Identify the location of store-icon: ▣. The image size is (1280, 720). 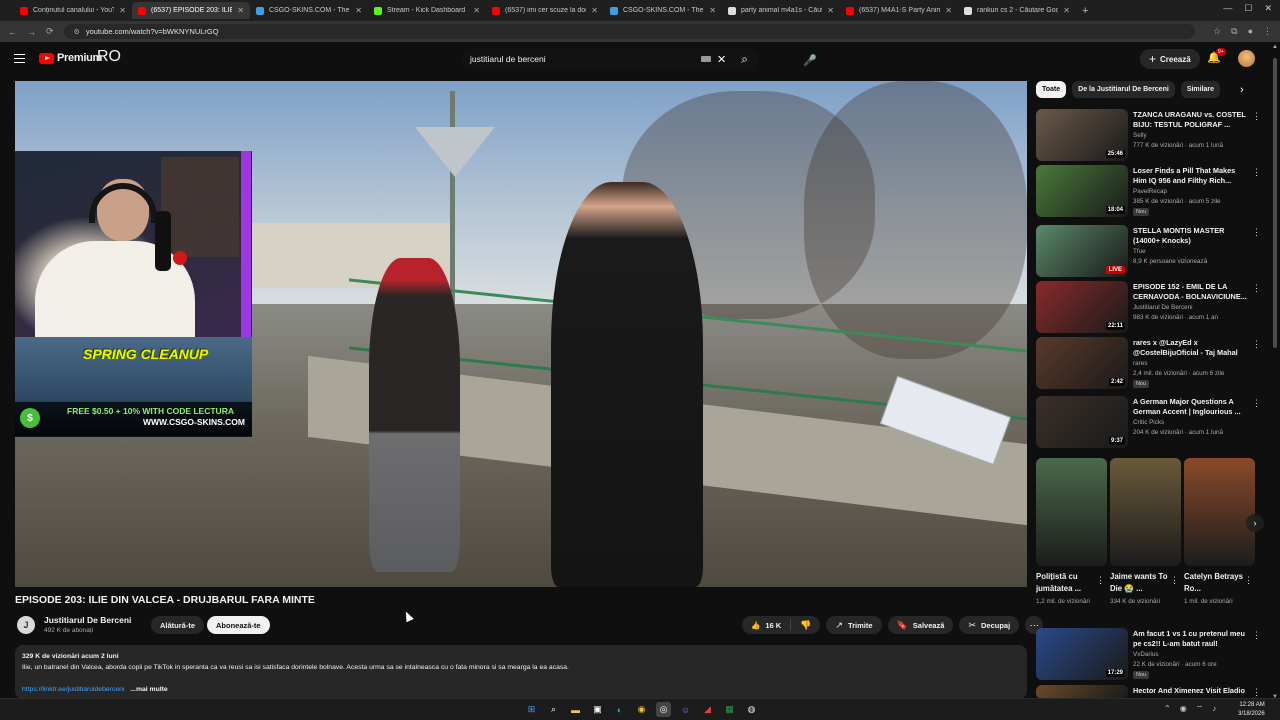
(597, 709).